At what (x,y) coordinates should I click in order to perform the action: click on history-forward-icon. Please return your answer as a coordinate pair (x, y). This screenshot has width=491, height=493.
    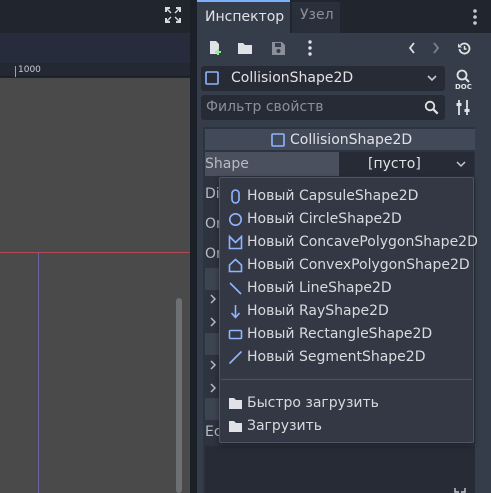
    Looking at the image, I should click on (436, 48).